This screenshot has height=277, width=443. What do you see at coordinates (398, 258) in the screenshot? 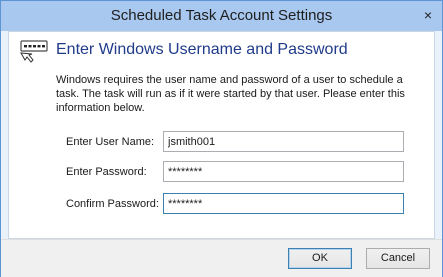
I see `cancel-button: Cancel` at bounding box center [398, 258].